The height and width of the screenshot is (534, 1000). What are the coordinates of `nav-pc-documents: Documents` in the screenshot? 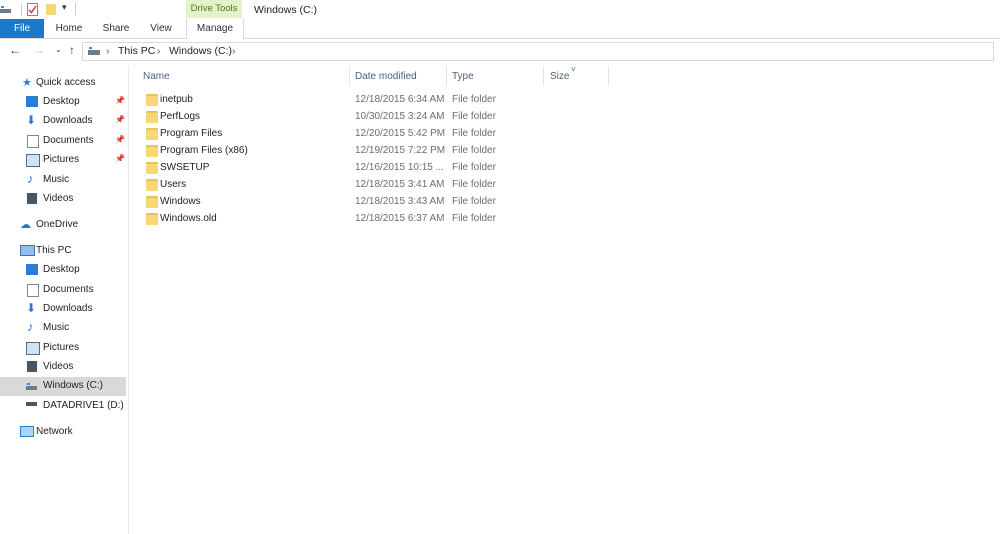 It's located at (63, 290).